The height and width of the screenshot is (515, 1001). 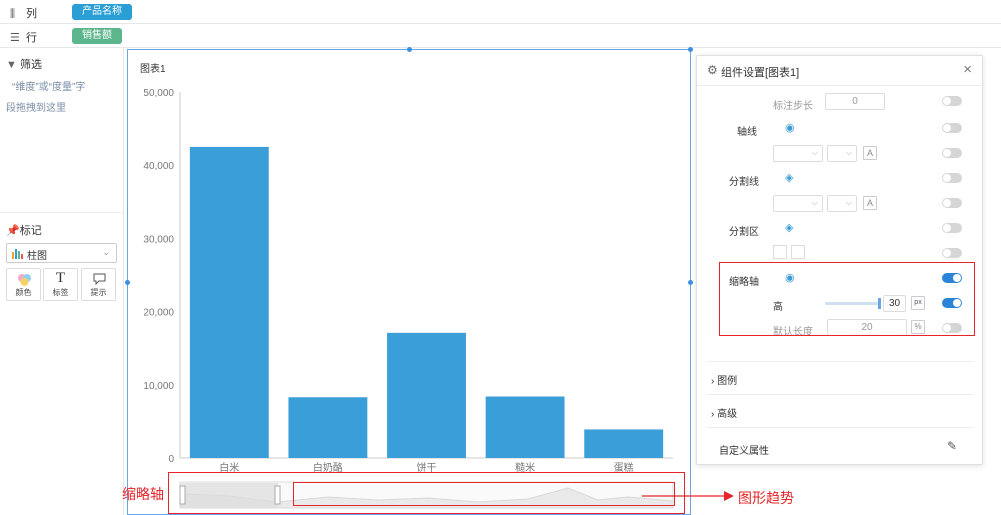 What do you see at coordinates (98, 292) in the screenshot?
I see `tooltip-button-label: 提示` at bounding box center [98, 292].